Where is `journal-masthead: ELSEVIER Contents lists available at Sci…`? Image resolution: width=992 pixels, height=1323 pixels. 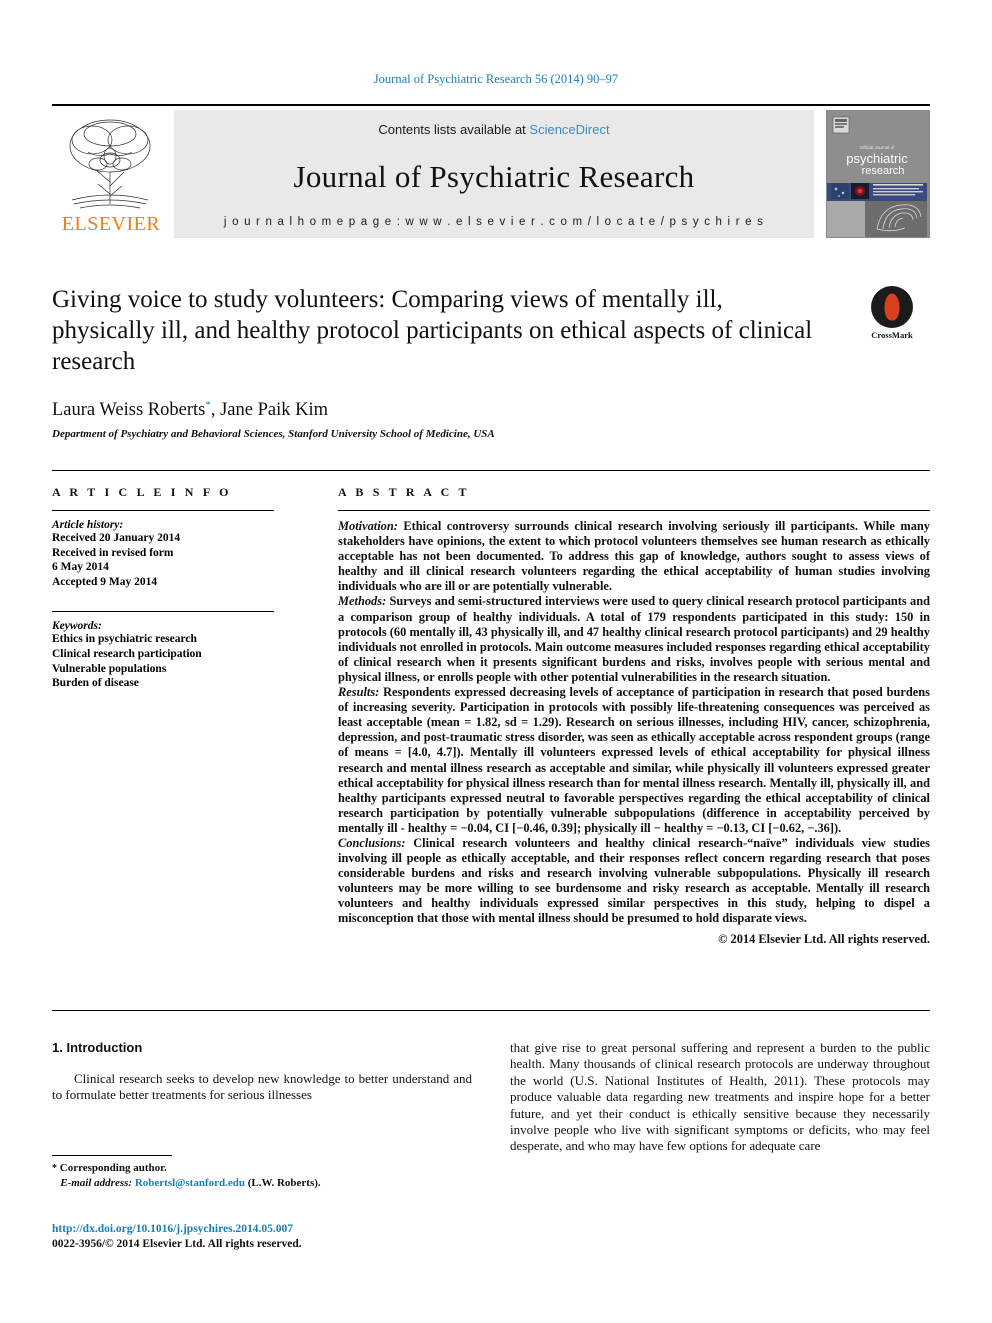 journal-masthead: ELSEVIER Contents lists available at Sci… is located at coordinates (491, 171).